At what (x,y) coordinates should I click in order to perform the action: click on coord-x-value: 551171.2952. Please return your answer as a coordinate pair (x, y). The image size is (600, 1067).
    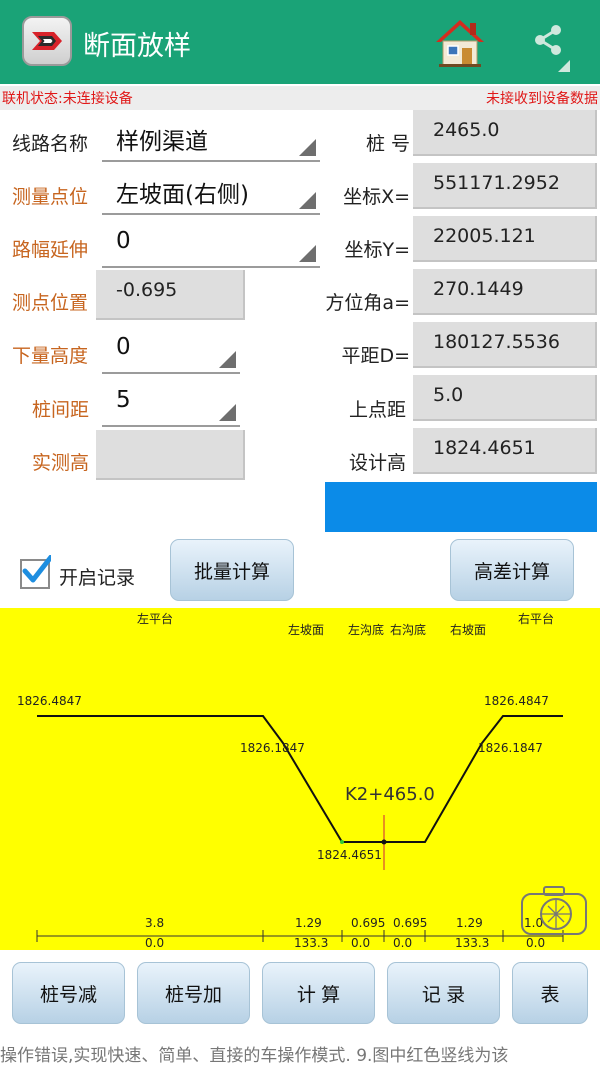
    Looking at the image, I should click on (496, 183).